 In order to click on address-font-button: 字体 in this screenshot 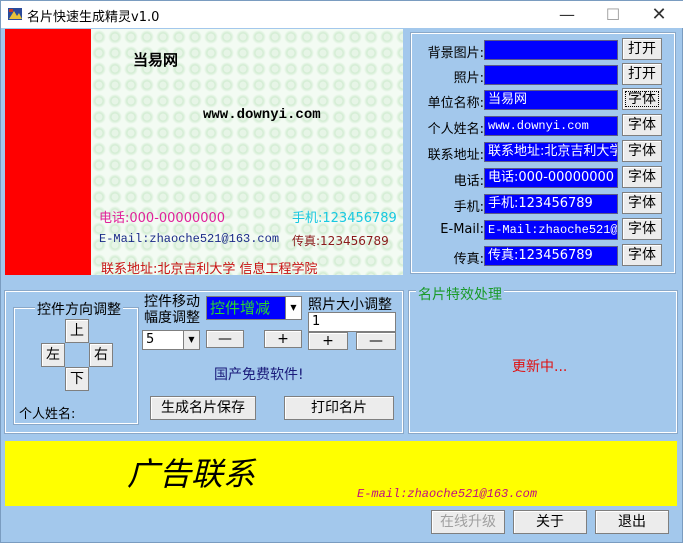, I will do `click(642, 151)`.